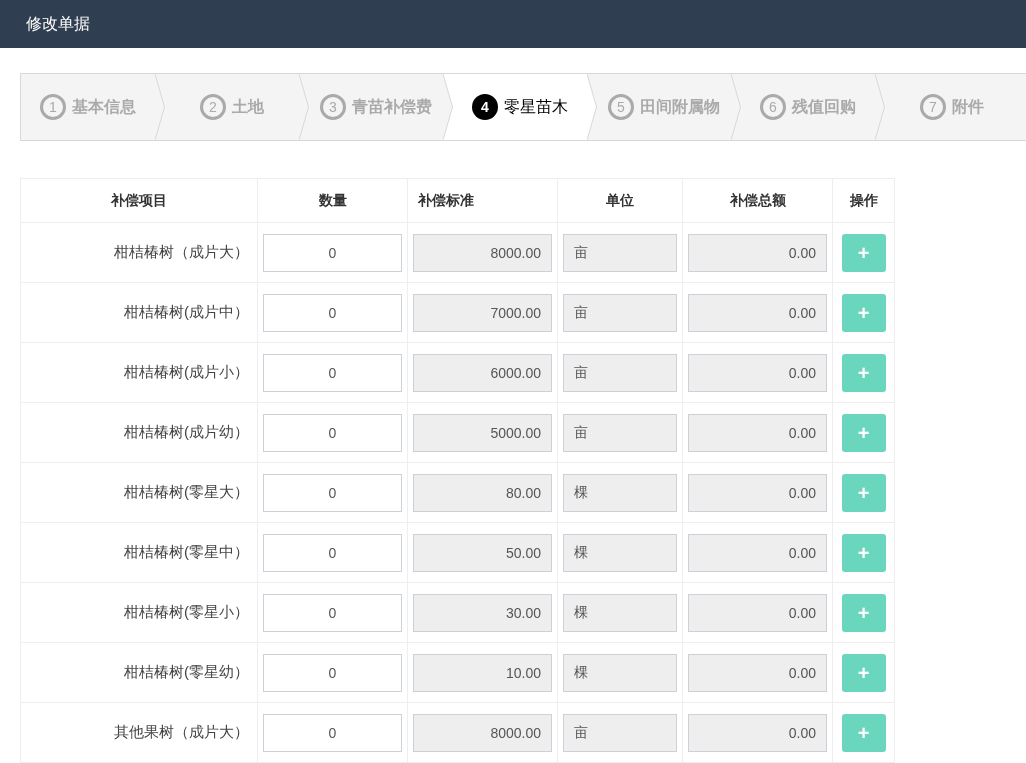  Describe the element at coordinates (186, 612) in the screenshot. I see `item-name: 柑桔椿树(零星小）` at that location.